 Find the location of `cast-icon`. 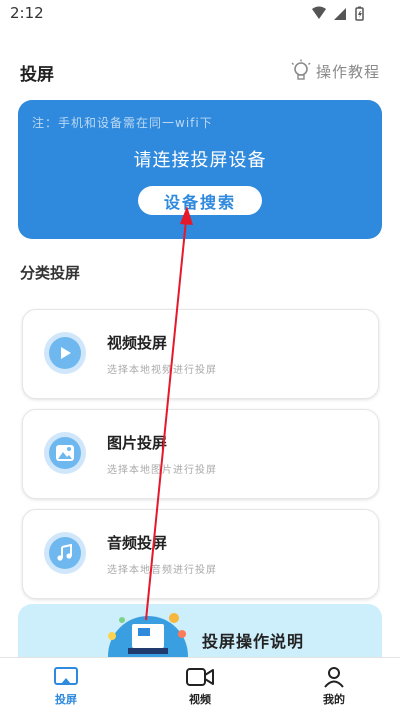

cast-icon is located at coordinates (66, 676).